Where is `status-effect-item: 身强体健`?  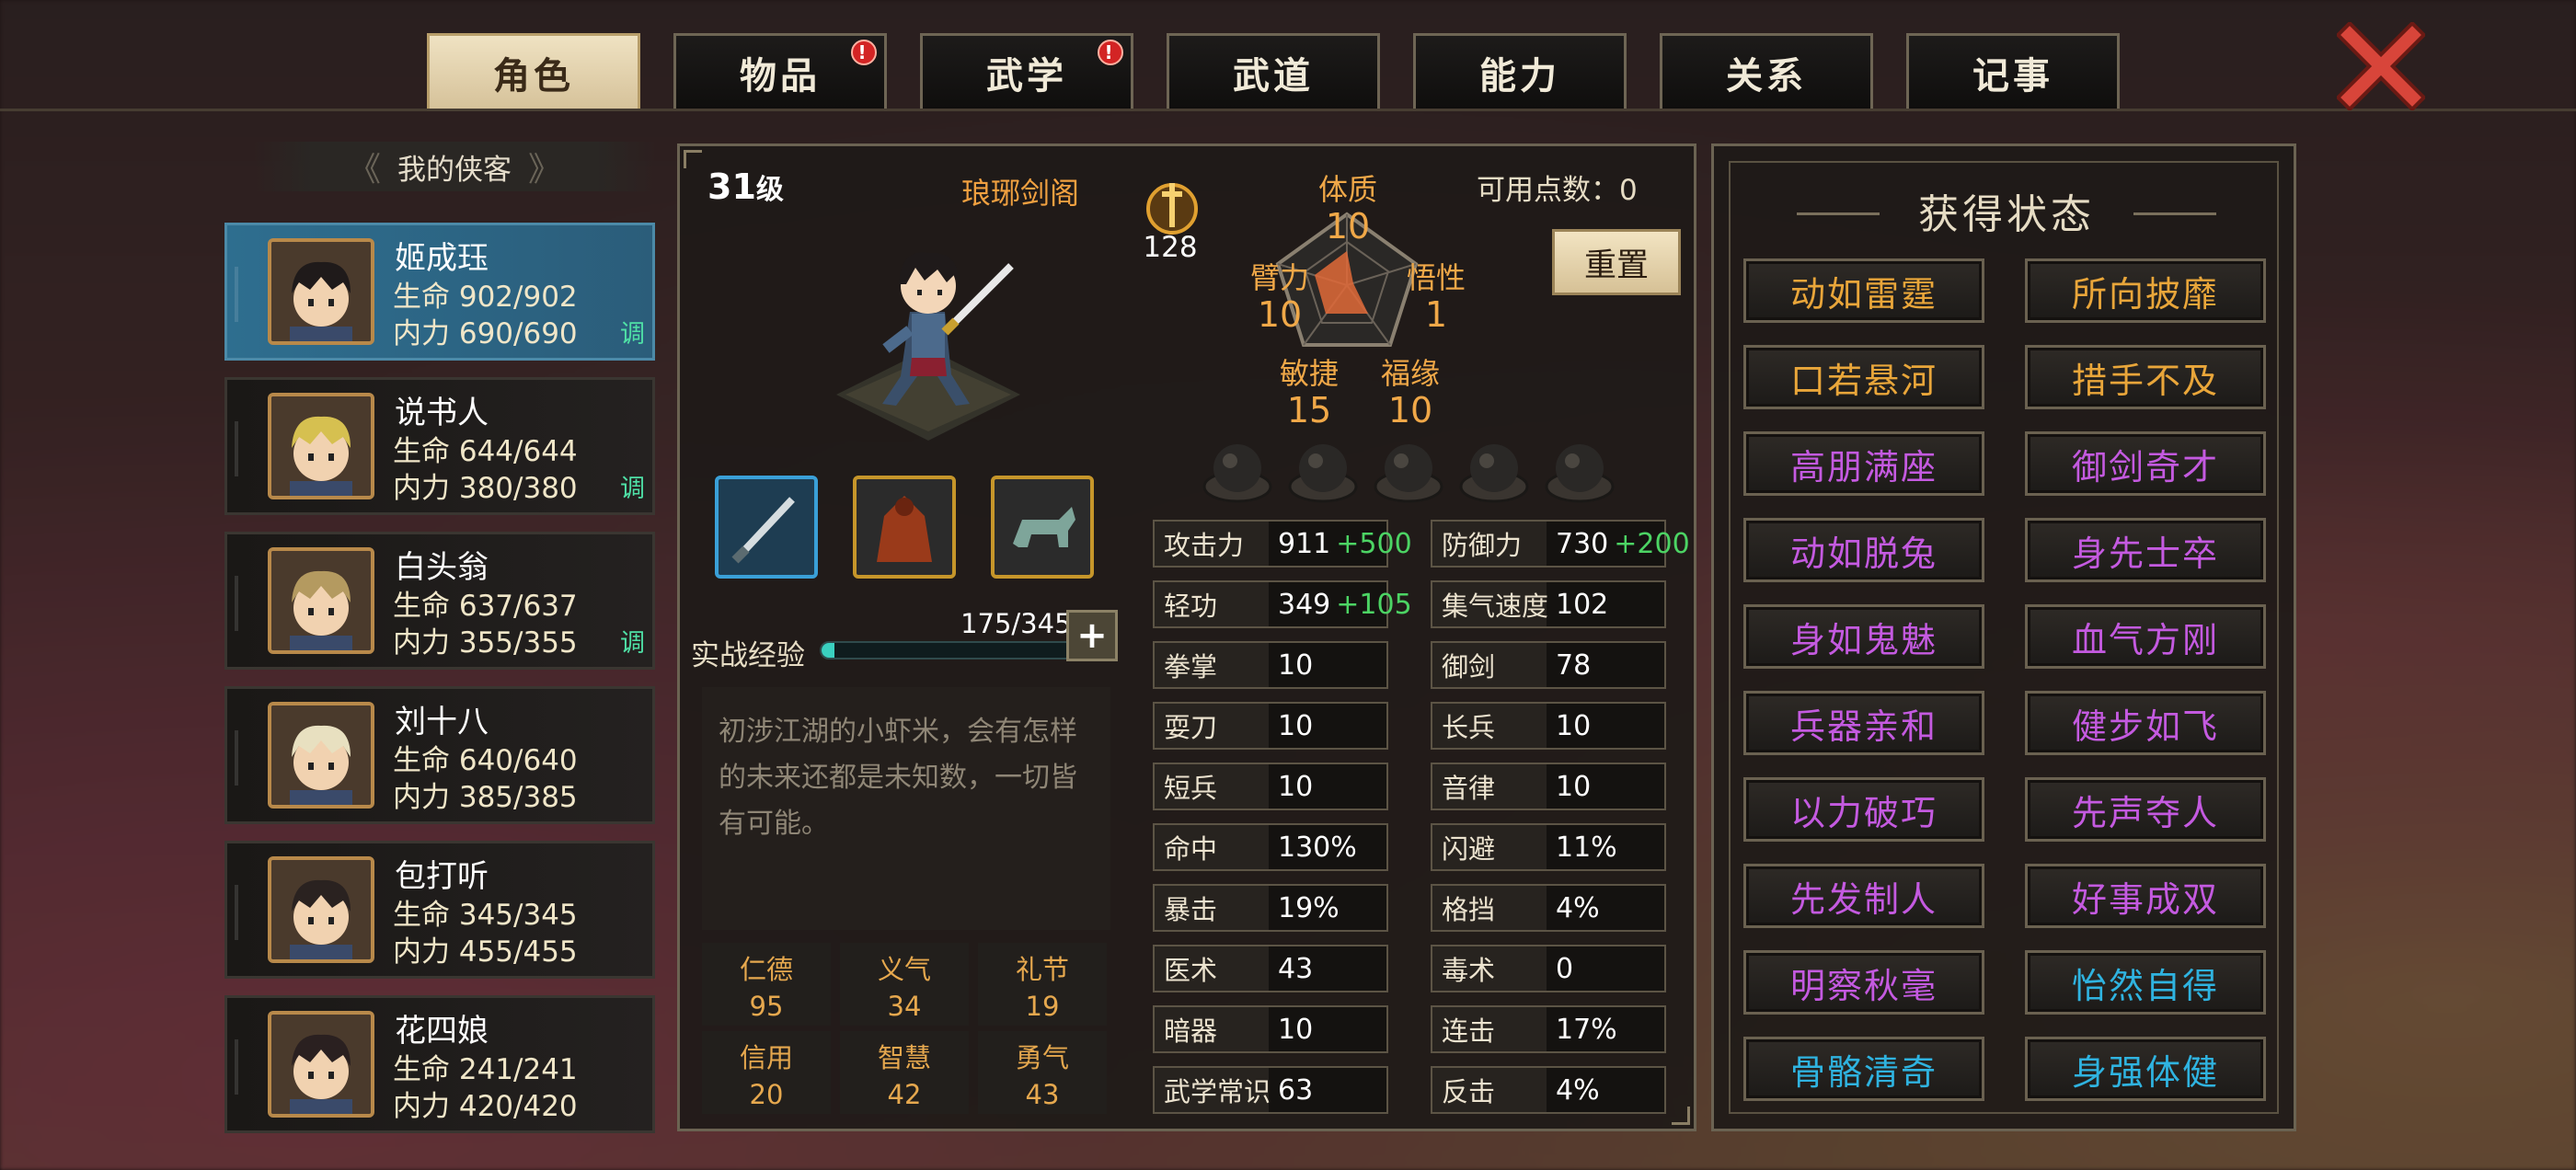 status-effect-item: 身强体健 is located at coordinates (2145, 1069).